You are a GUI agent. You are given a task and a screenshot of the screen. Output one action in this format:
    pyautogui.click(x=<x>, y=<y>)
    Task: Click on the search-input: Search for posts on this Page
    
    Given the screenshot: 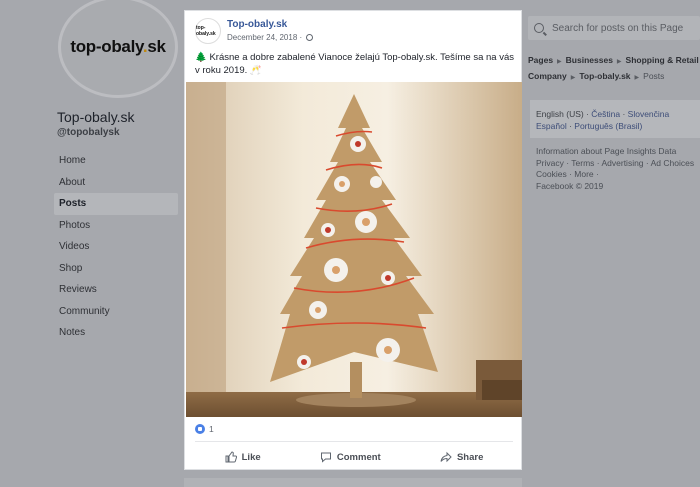 What is the action you would take?
    pyautogui.click(x=617, y=28)
    